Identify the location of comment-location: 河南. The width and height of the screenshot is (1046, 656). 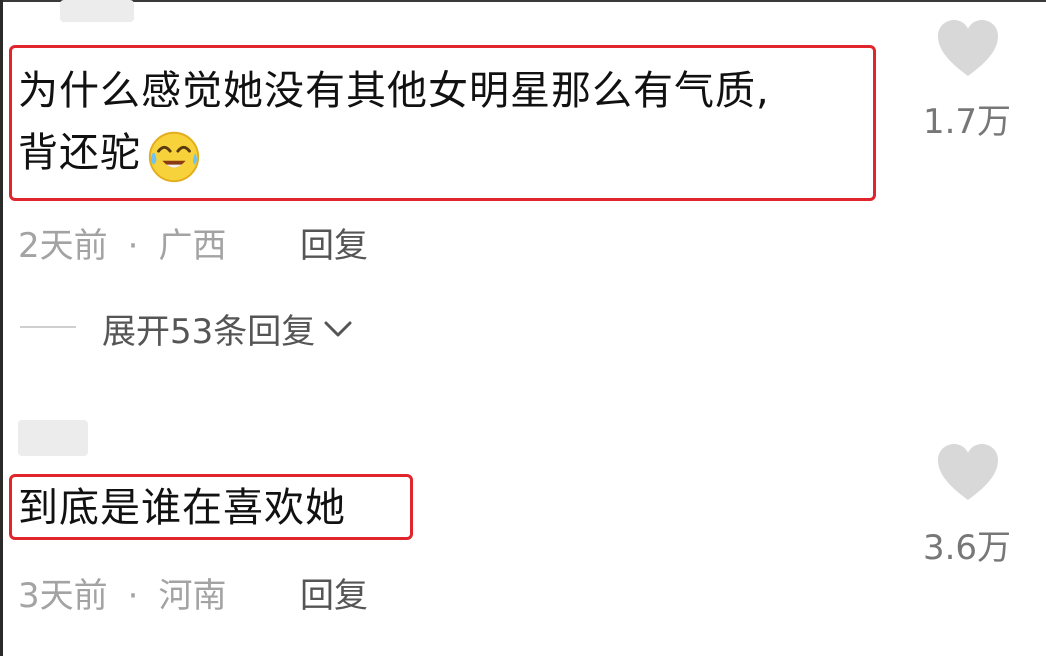
(192, 596).